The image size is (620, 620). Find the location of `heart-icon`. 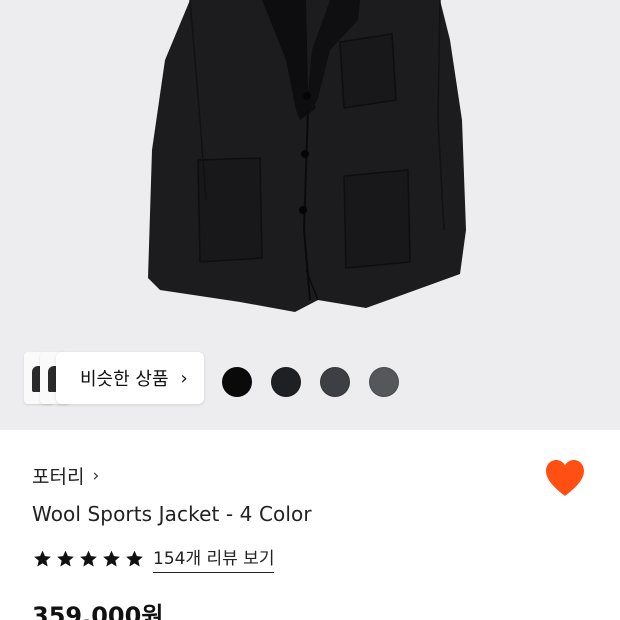

heart-icon is located at coordinates (565, 478).